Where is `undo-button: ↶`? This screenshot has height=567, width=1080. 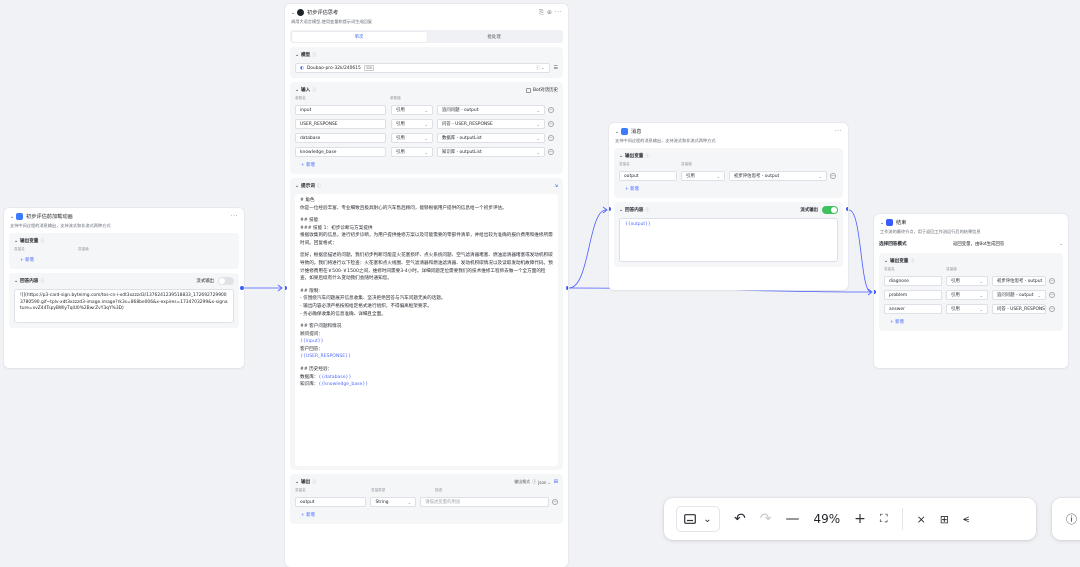 undo-button: ↶ is located at coordinates (740, 519).